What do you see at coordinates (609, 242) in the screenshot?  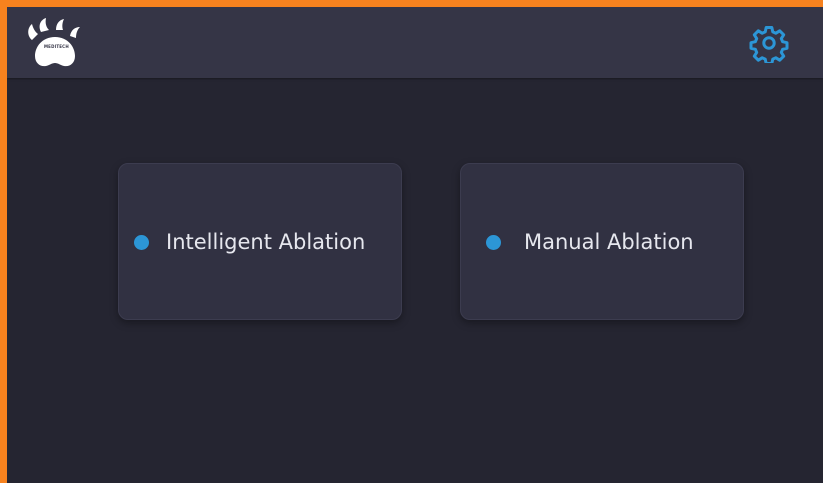 I see `mode-label: Manual Ablation` at bounding box center [609, 242].